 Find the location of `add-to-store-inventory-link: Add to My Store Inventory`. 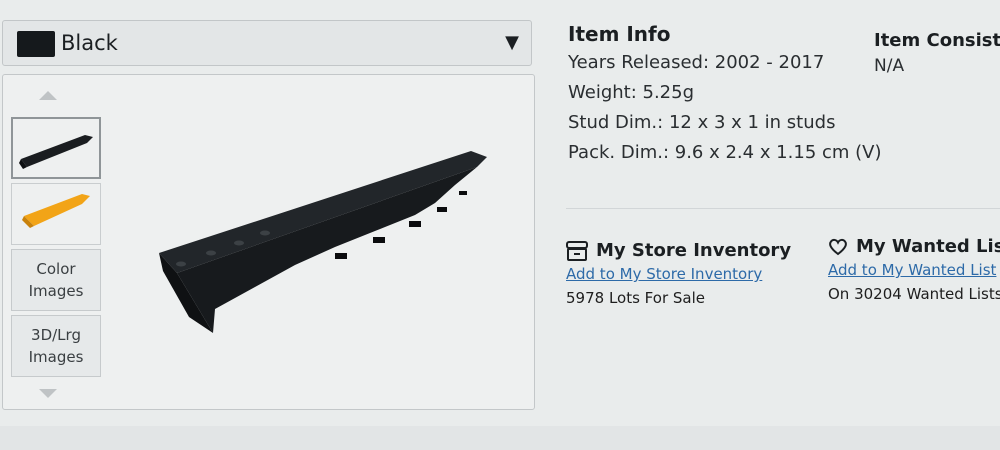

add-to-store-inventory-link: Add to My Store Inventory is located at coordinates (678, 274).